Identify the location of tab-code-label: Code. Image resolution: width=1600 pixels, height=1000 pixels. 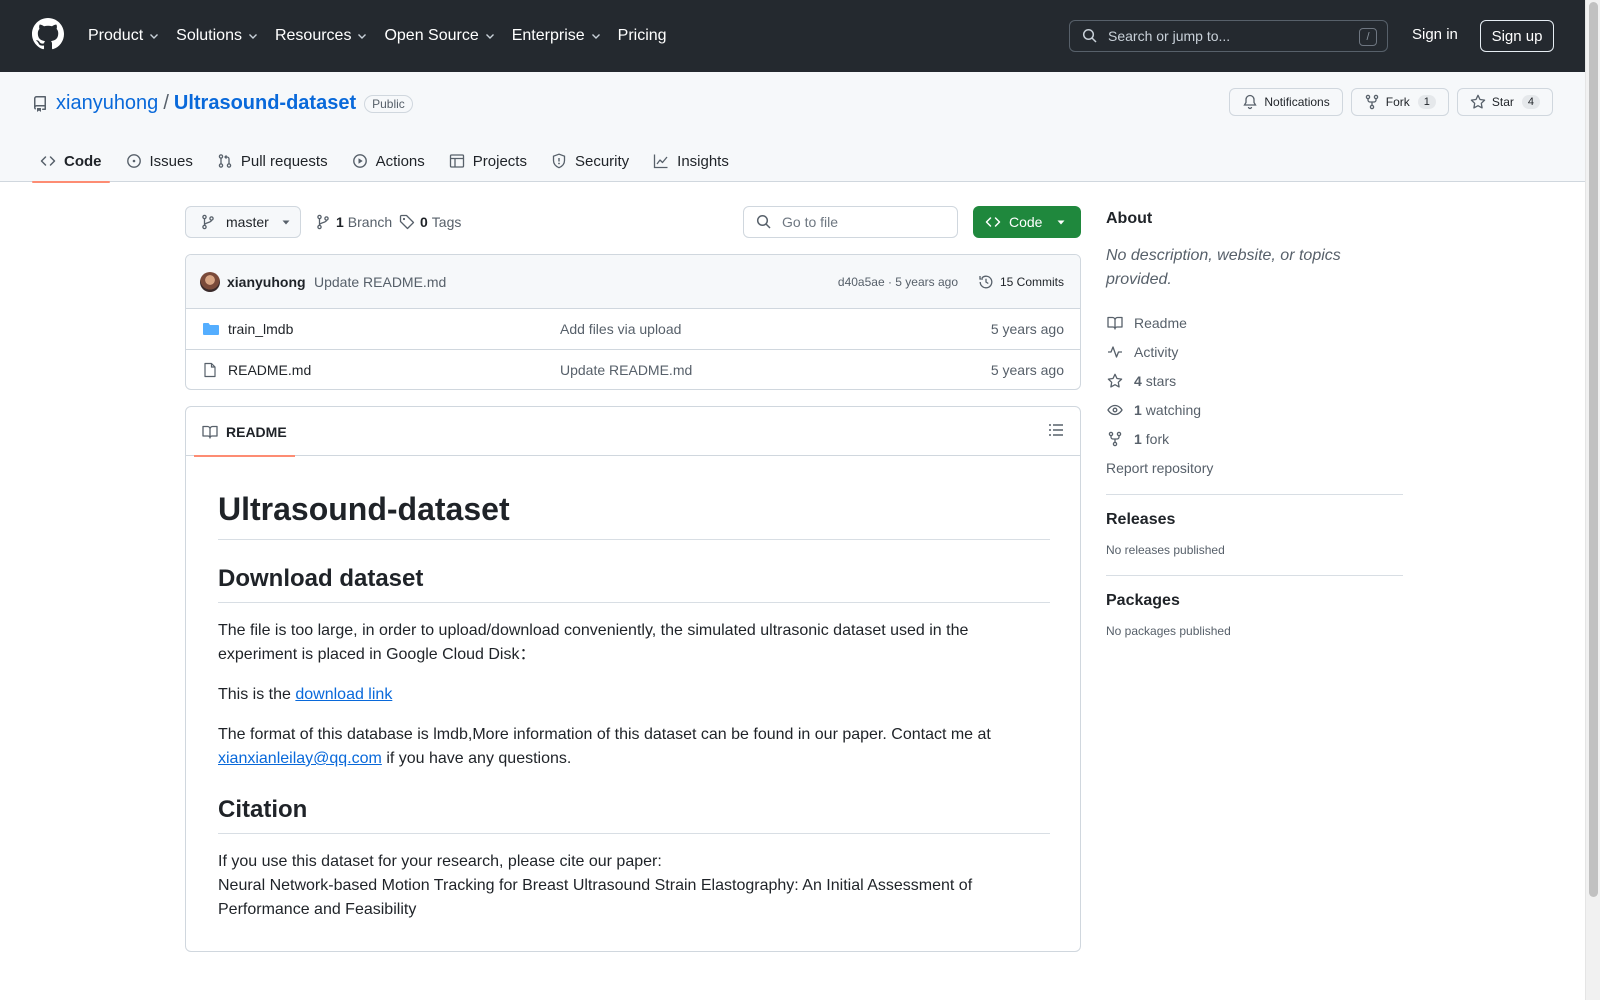
(83, 161).